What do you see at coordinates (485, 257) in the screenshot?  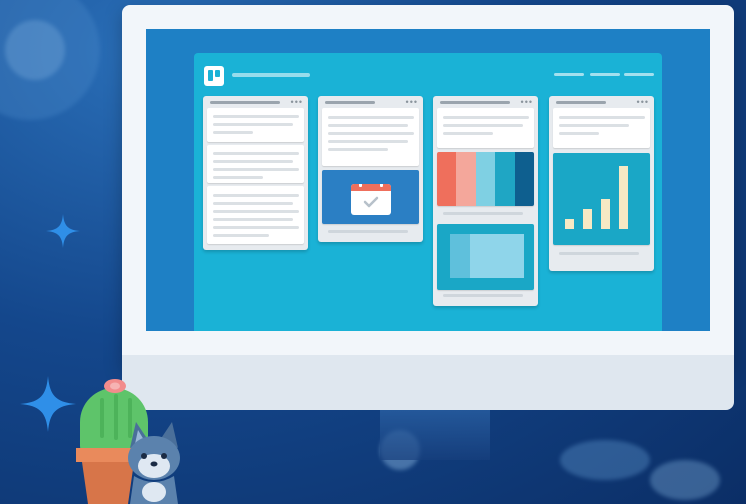 I see `image-card` at bounding box center [485, 257].